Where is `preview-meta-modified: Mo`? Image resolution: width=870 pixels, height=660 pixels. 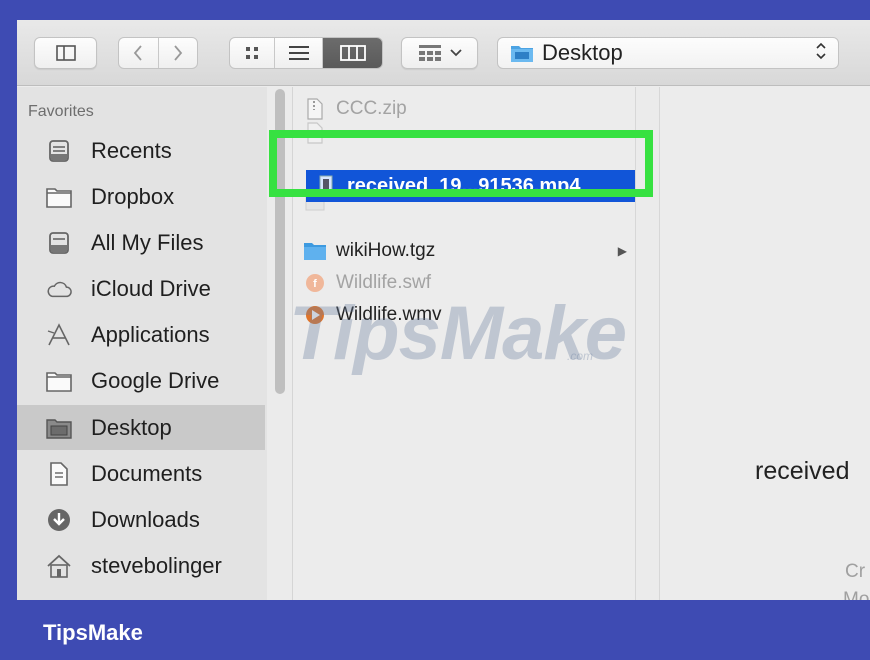
preview-meta-modified: Mo is located at coordinates (856, 594).